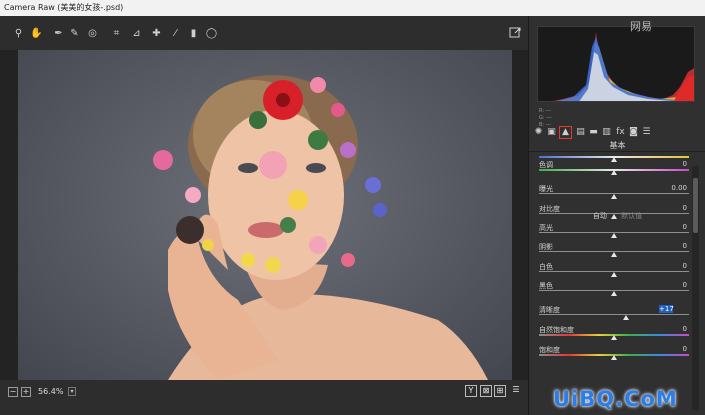  I want to click on section-divider, so click(617, 151).